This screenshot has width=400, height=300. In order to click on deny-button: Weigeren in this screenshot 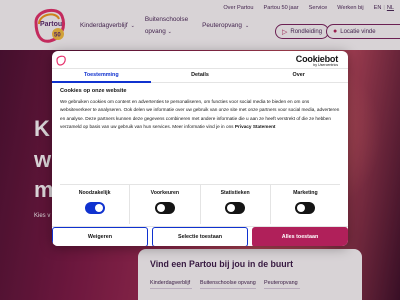, I will do `click(100, 236)`.